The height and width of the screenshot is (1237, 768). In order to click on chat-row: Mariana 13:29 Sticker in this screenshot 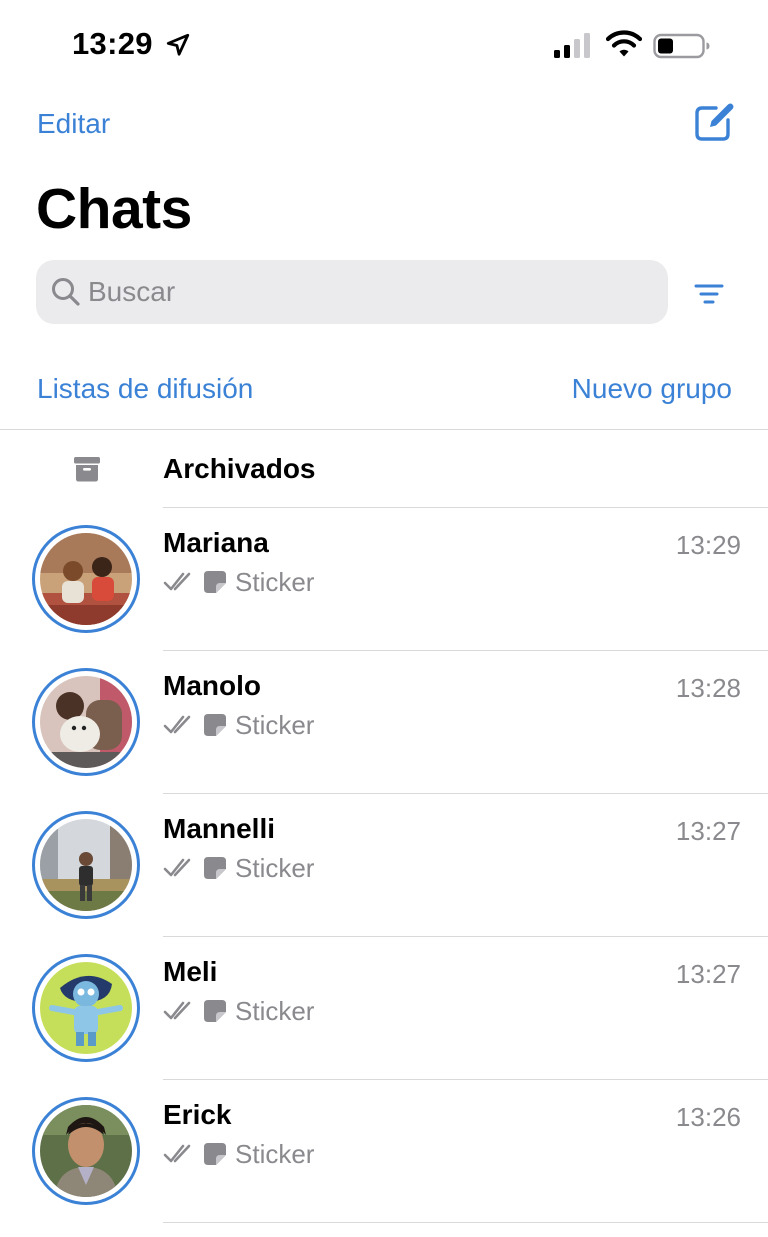, I will do `click(384, 579)`.